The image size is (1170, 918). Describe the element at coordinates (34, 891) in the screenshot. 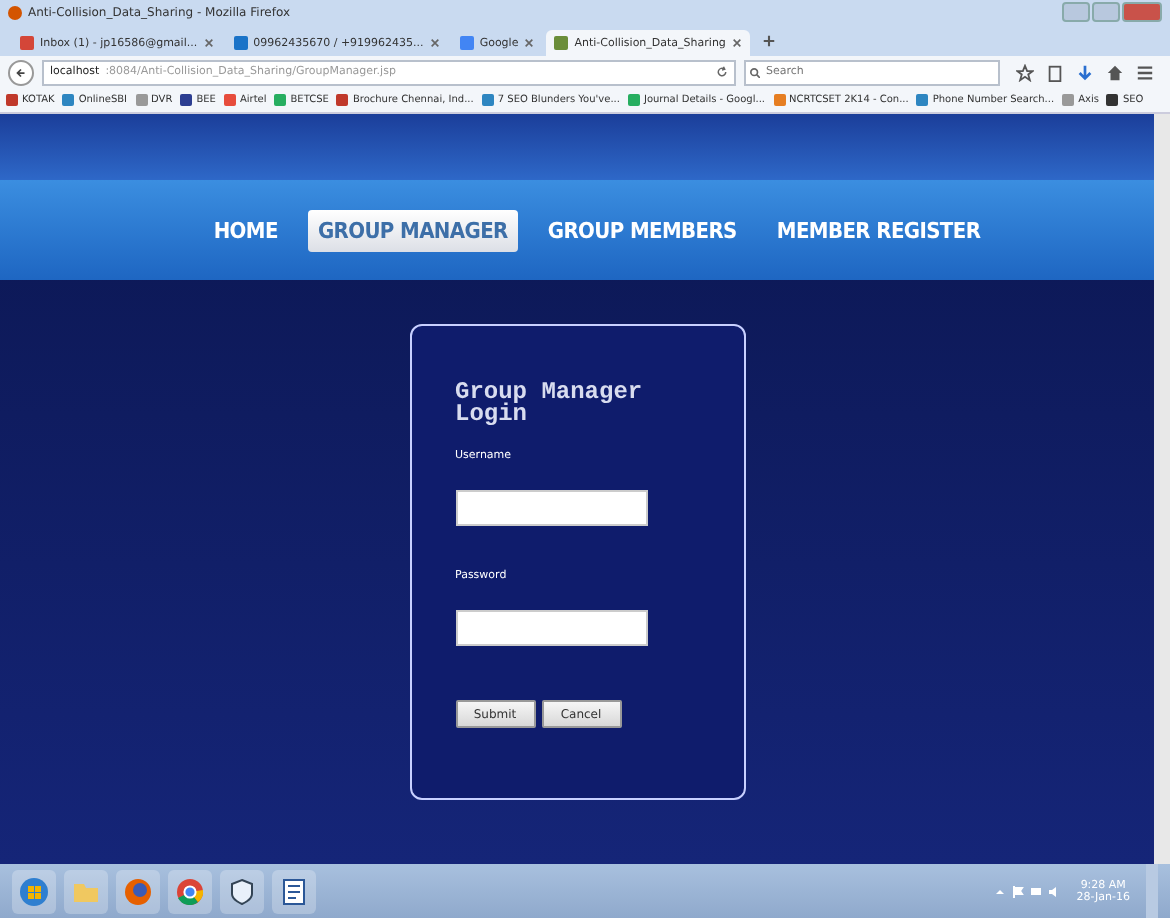

I see `start-button` at that location.